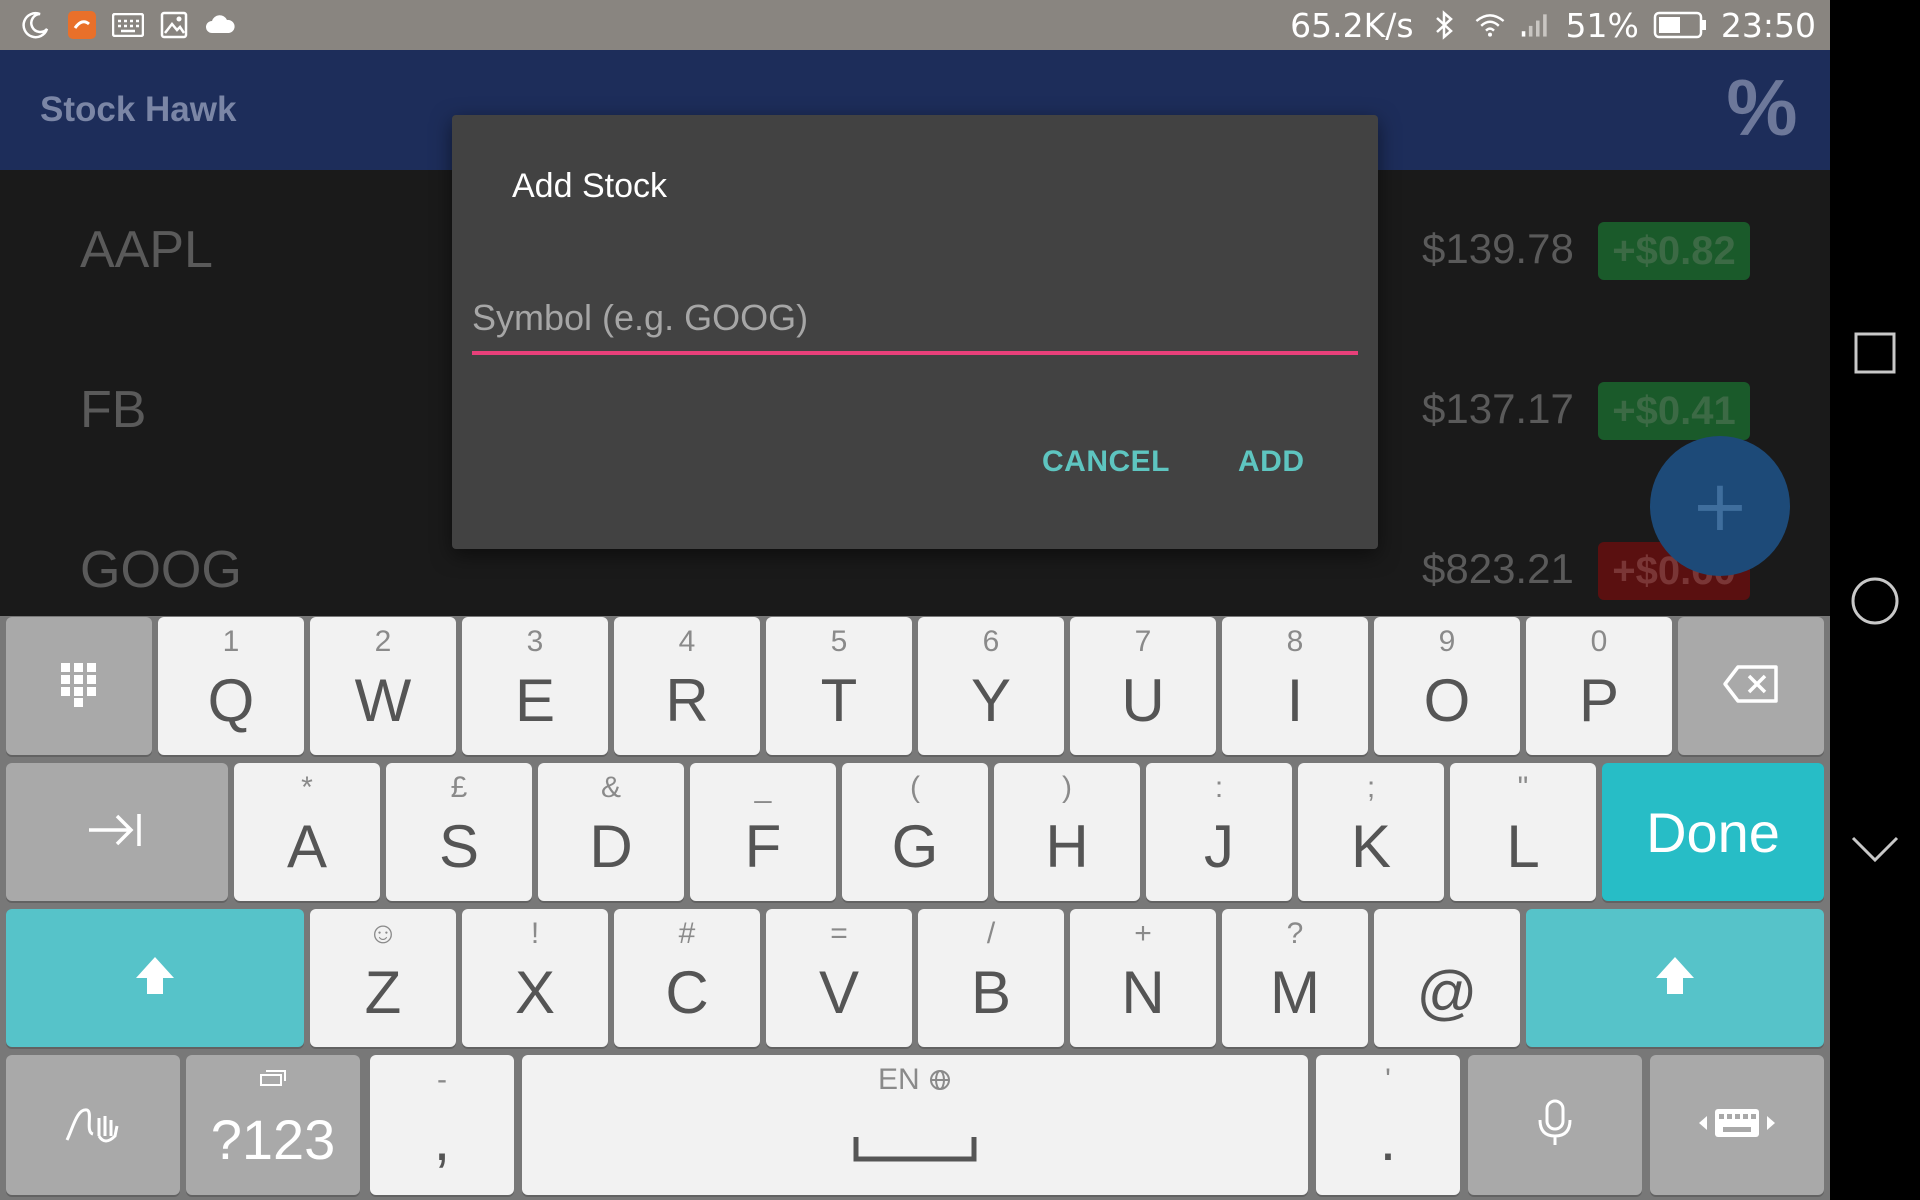 The width and height of the screenshot is (1920, 1200). What do you see at coordinates (1875, 851) in the screenshot?
I see `hide-keyboard-button` at bounding box center [1875, 851].